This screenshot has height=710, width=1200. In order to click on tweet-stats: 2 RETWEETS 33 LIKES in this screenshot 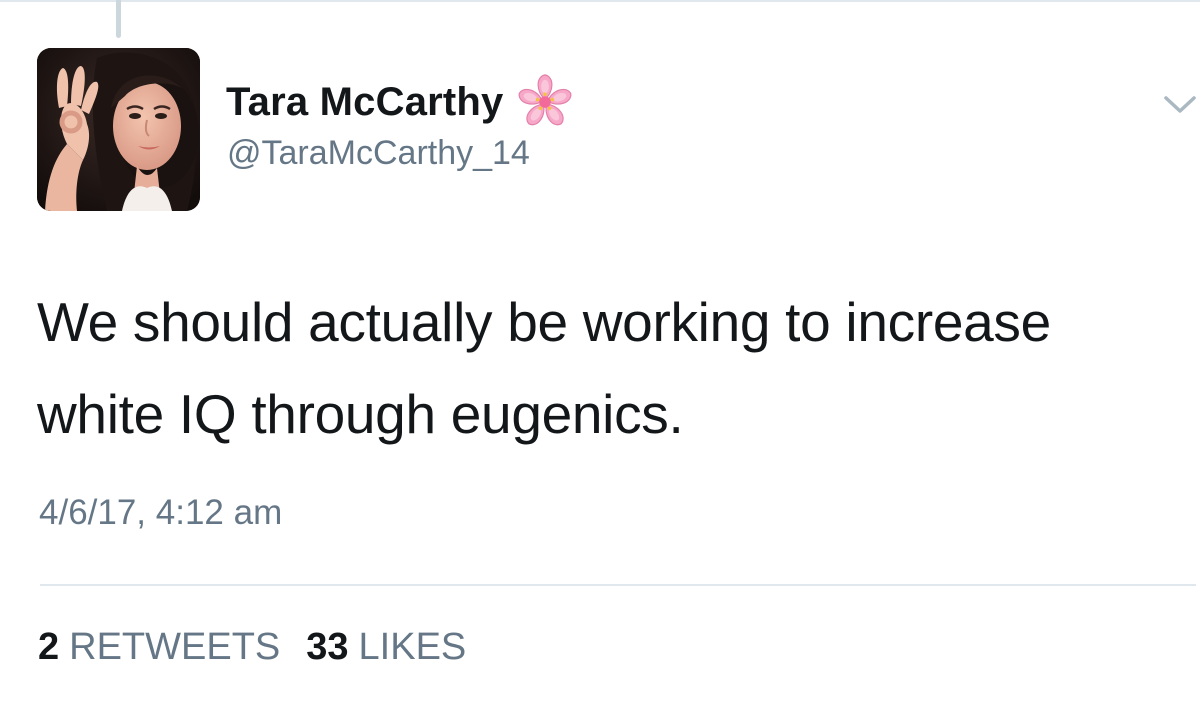, I will do `click(252, 647)`.